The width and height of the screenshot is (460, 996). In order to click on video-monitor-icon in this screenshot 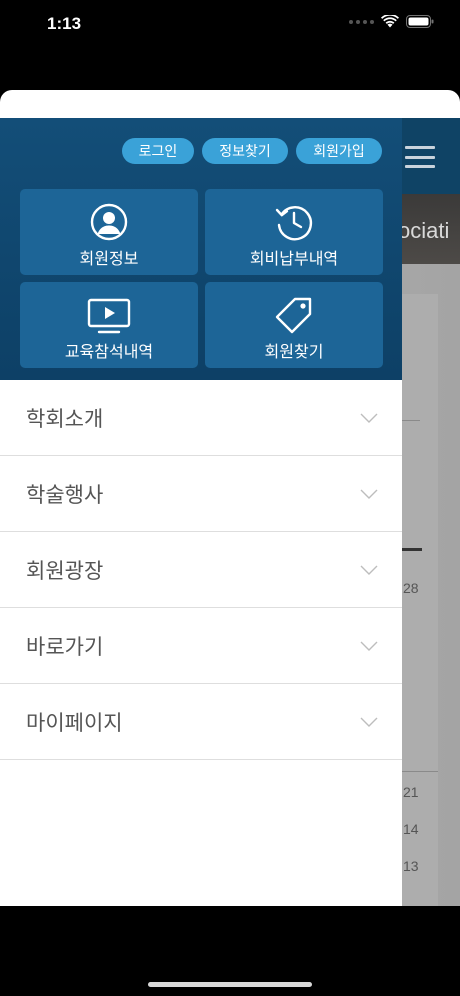, I will do `click(109, 316)`.